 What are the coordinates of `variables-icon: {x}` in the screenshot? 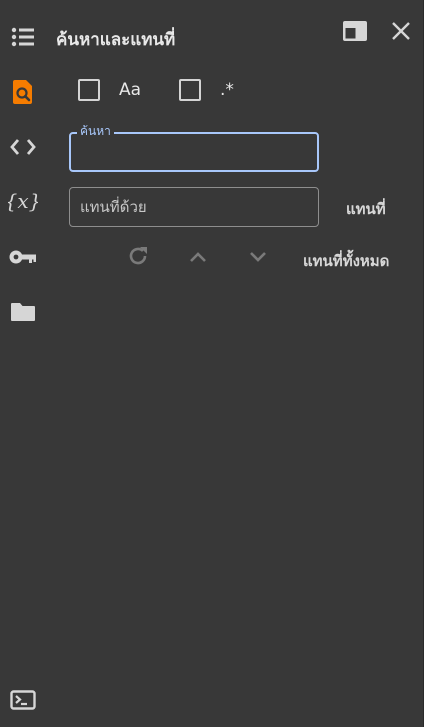 It's located at (23, 201).